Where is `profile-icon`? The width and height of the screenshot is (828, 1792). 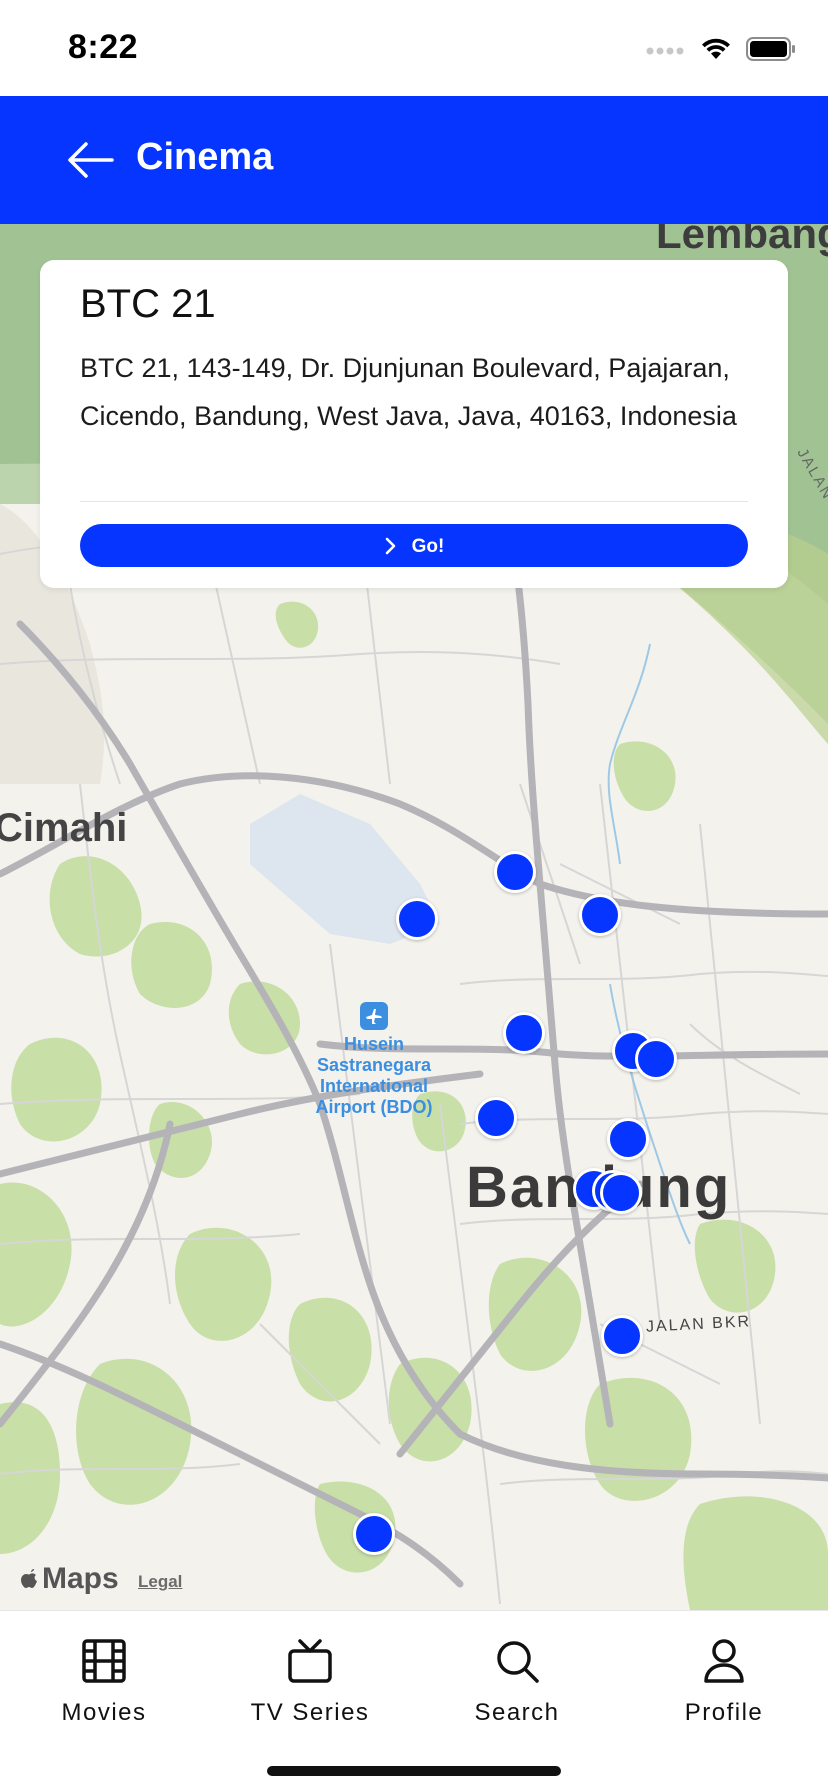 profile-icon is located at coordinates (724, 1661).